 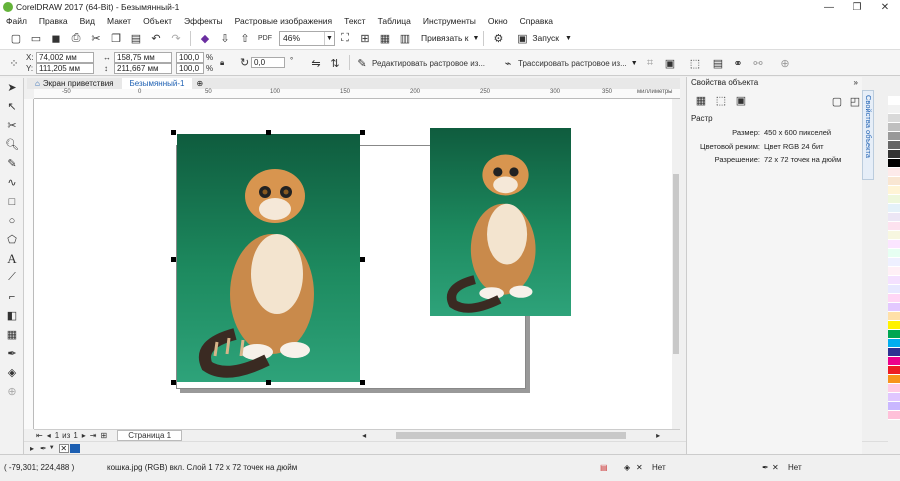 I want to click on undo-icon: ↶, so click(x=156, y=38).